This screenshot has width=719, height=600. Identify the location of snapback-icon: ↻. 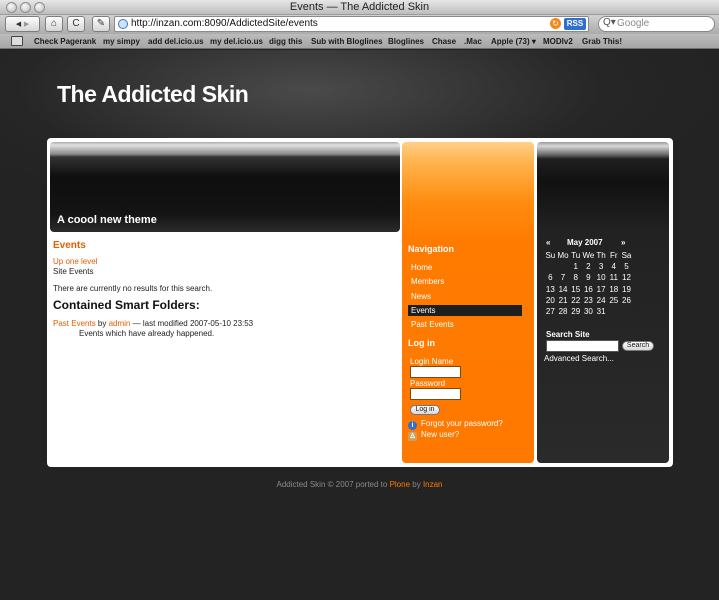
(555, 23).